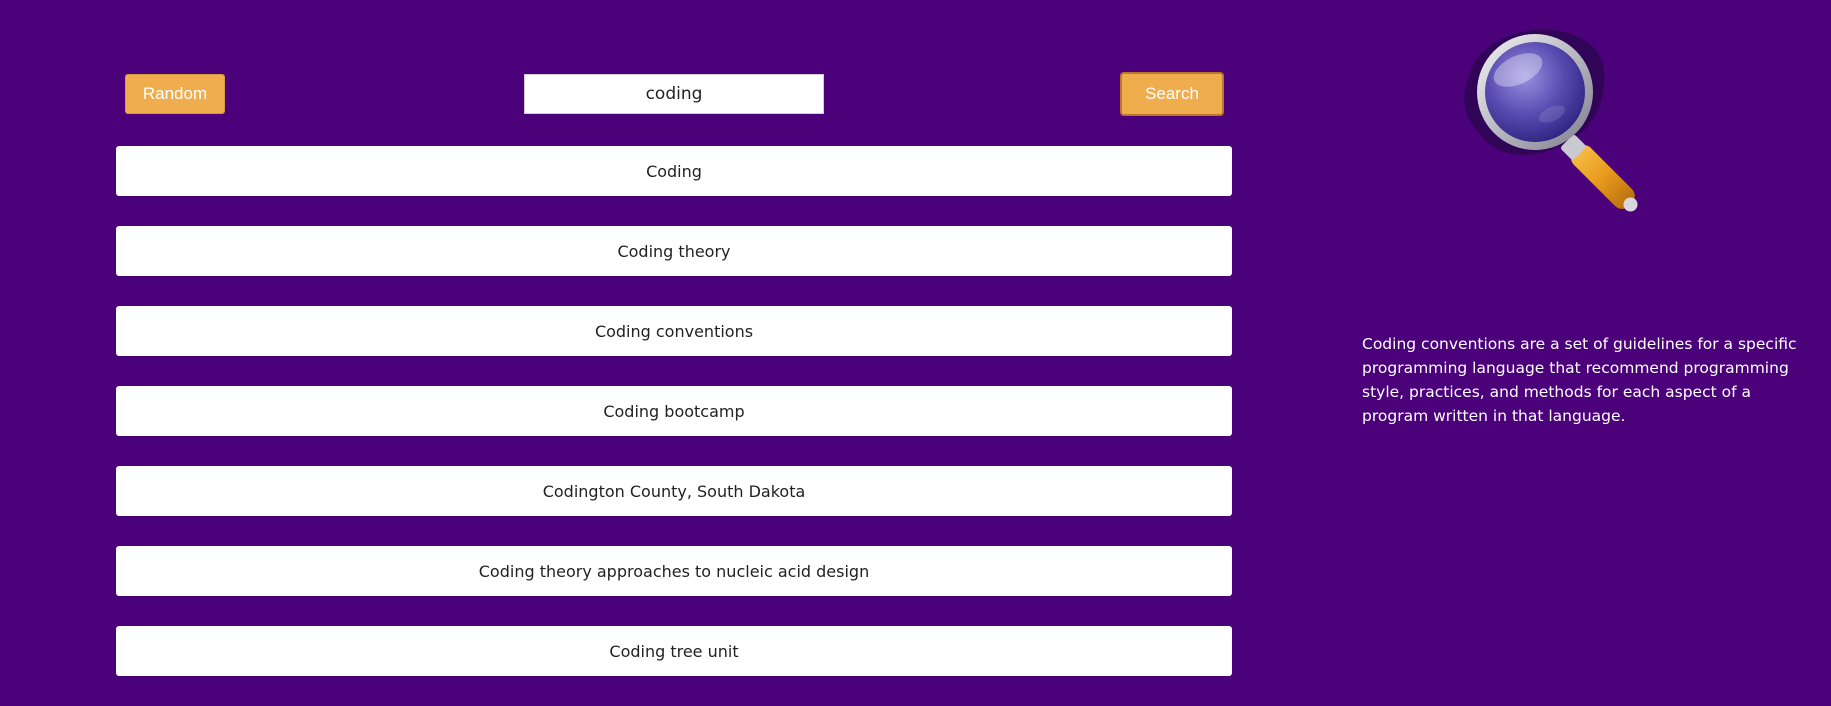 This screenshot has height=706, width=1831. I want to click on search-input, so click(674, 94).